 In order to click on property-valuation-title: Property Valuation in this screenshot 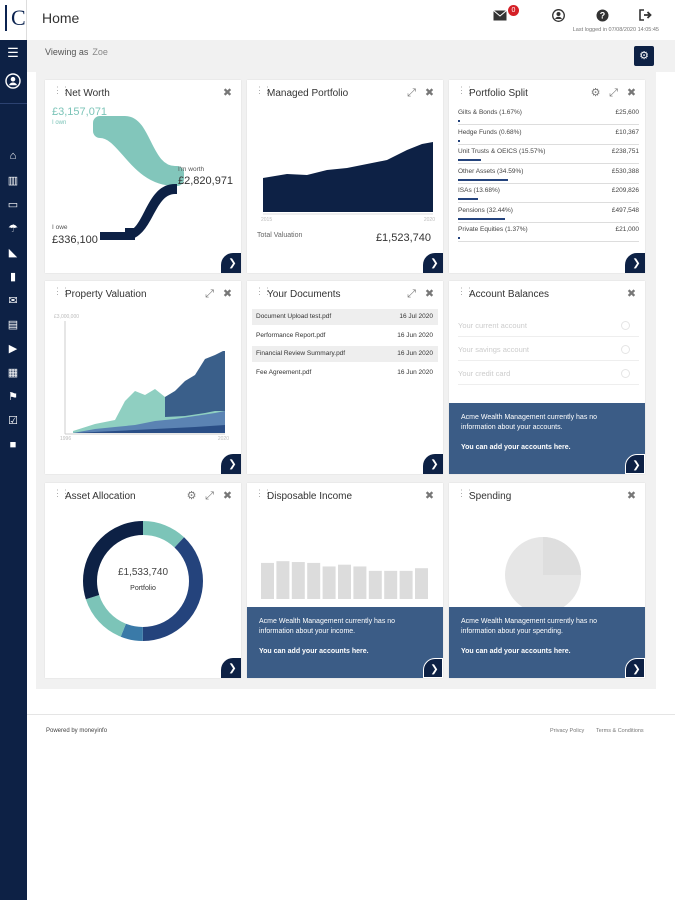, I will do `click(106, 294)`.